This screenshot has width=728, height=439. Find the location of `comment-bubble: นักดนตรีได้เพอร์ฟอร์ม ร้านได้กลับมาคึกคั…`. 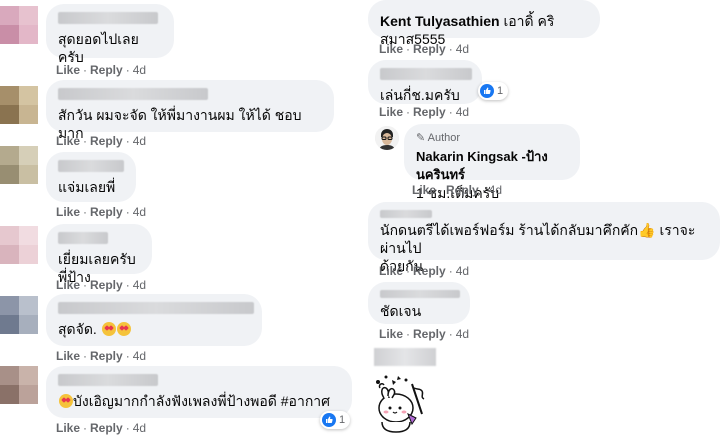

comment-bubble: นักดนตรีได้เพอร์ฟอร์ม ร้านได้กลับมาคึกคั… is located at coordinates (544, 238).